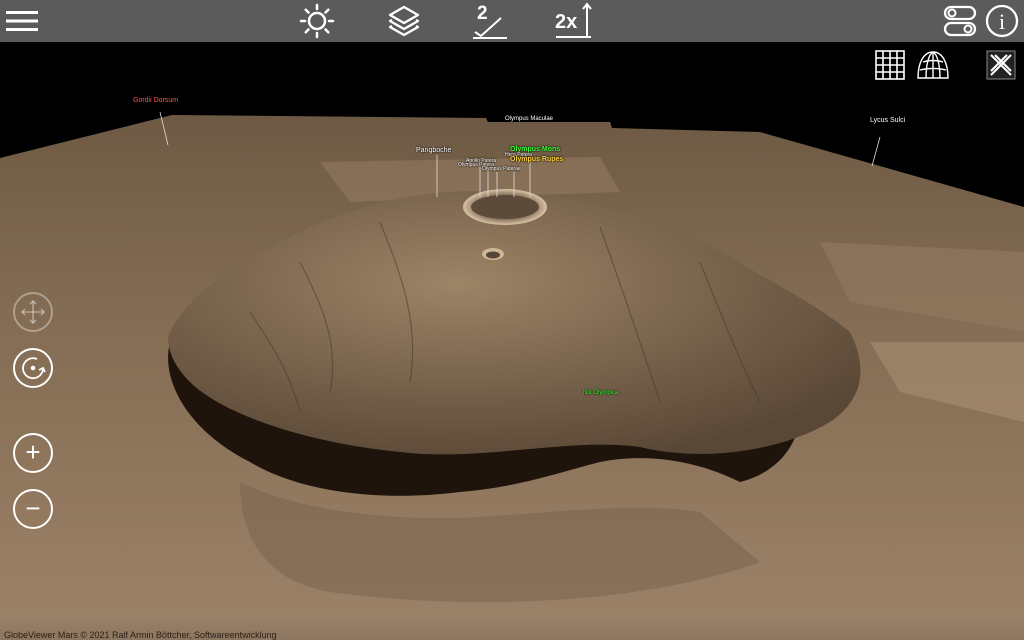  What do you see at coordinates (600, 393) in the screenshot?
I see `map-label-nix-olympica: Nix Olympica` at bounding box center [600, 393].